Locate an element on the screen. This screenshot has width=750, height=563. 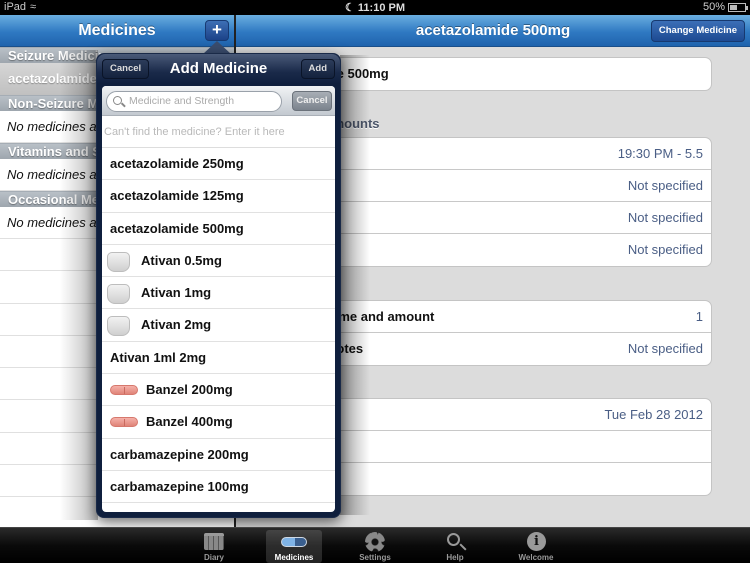
medicine-option-label: Banzel 200mg is located at coordinates (189, 390).